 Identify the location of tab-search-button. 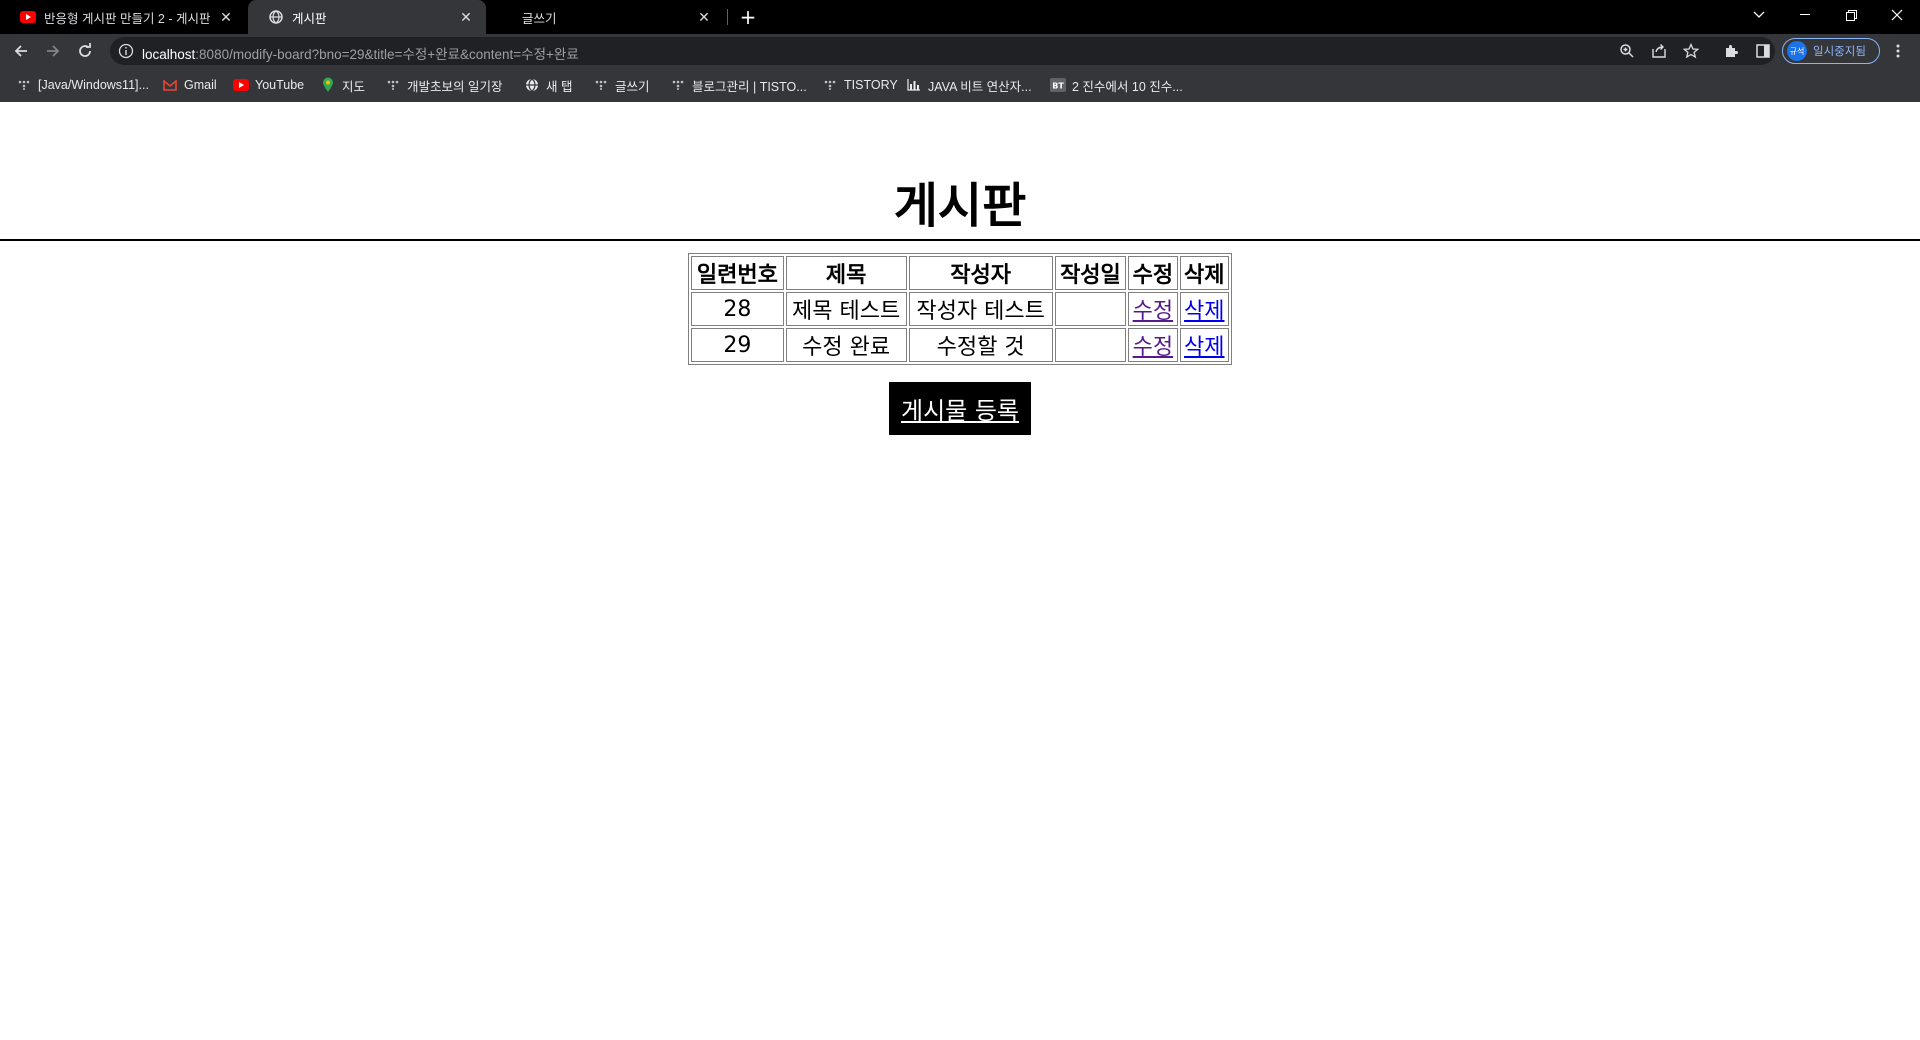
(1759, 15).